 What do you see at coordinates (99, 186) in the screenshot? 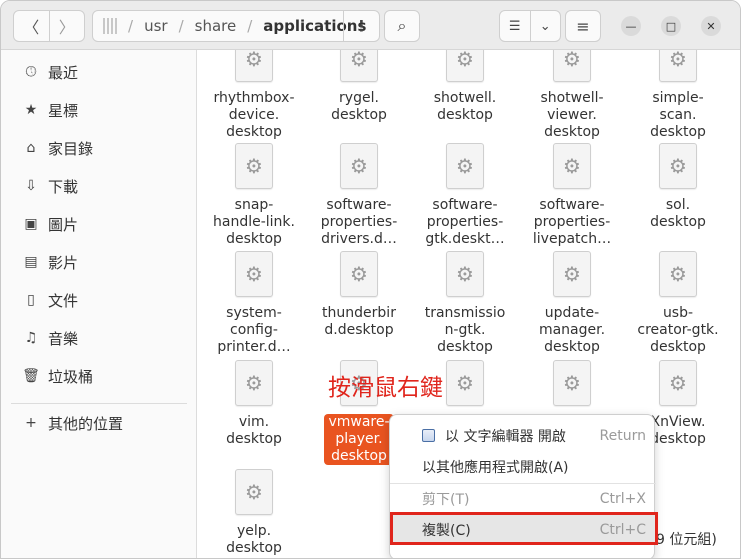
I see `sidebar-item-downloads: ⇩ 下載` at bounding box center [99, 186].